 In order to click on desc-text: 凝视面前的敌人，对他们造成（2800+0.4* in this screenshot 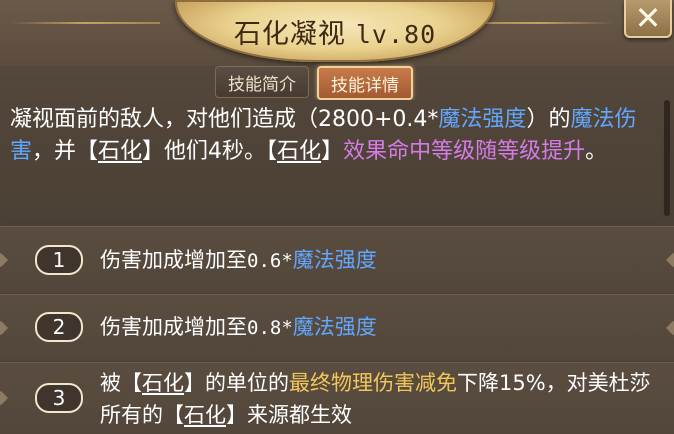, I will do `click(224, 119)`.